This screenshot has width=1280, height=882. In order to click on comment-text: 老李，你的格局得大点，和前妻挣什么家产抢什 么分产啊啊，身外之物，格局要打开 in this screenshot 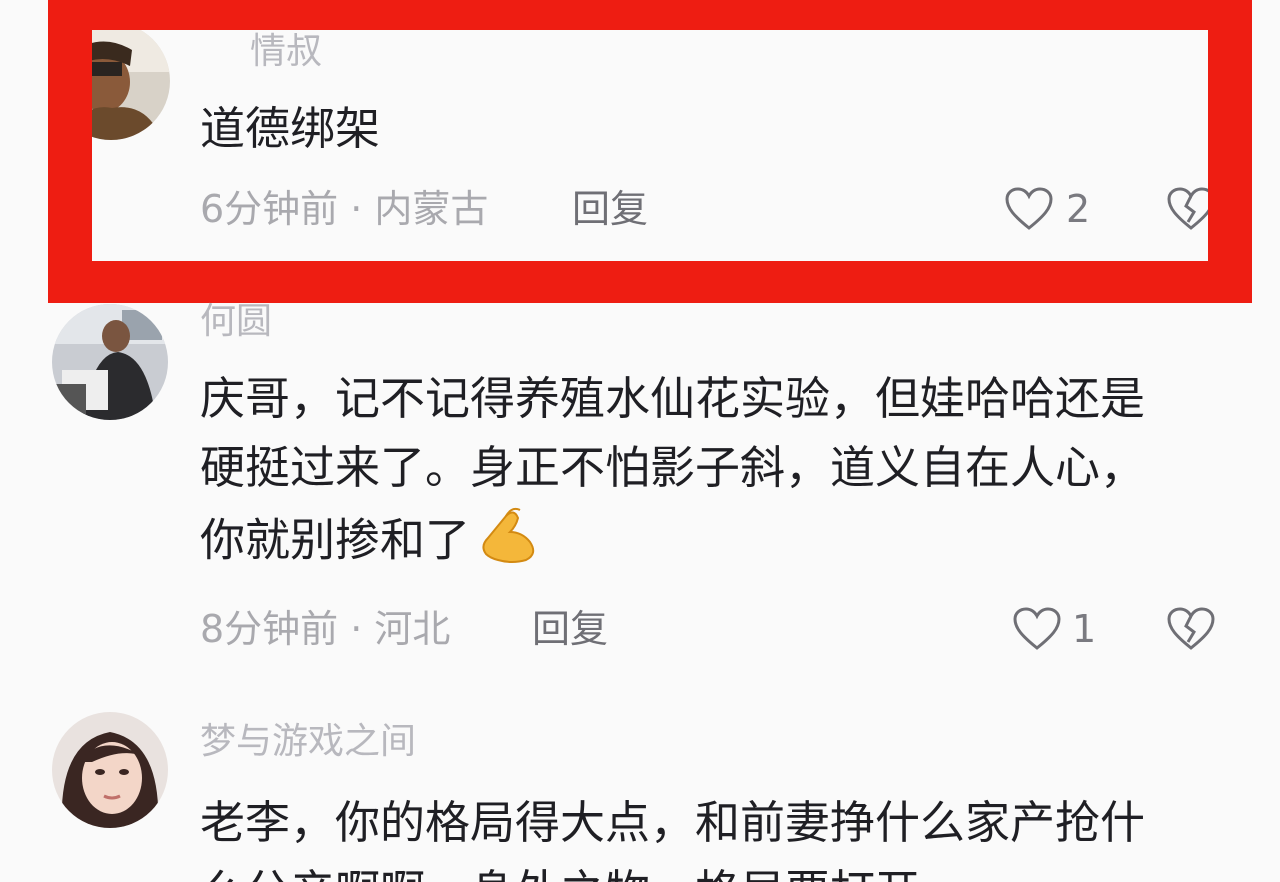, I will do `click(672, 835)`.